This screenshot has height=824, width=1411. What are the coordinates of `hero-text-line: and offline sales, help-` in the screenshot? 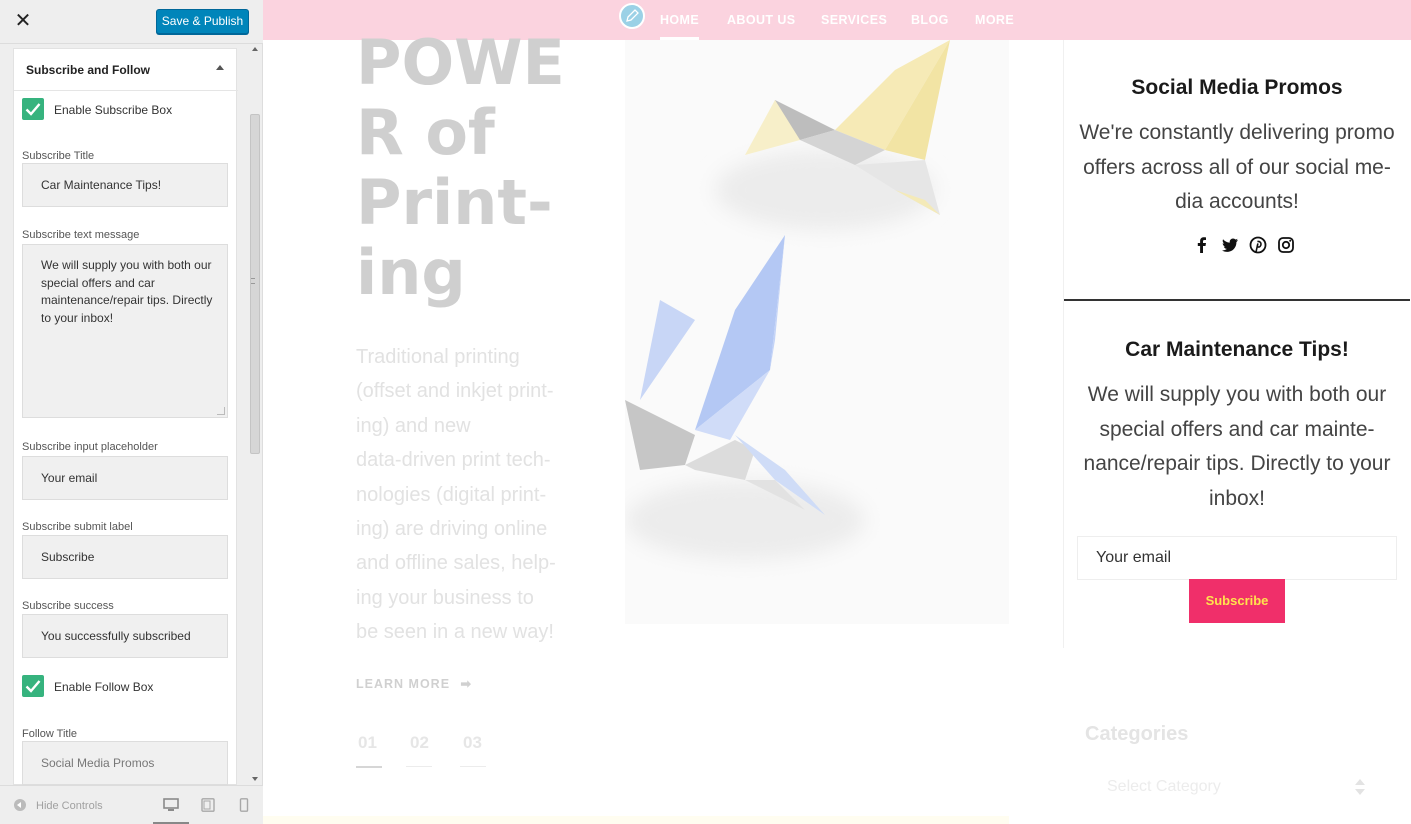 It's located at (456, 563).